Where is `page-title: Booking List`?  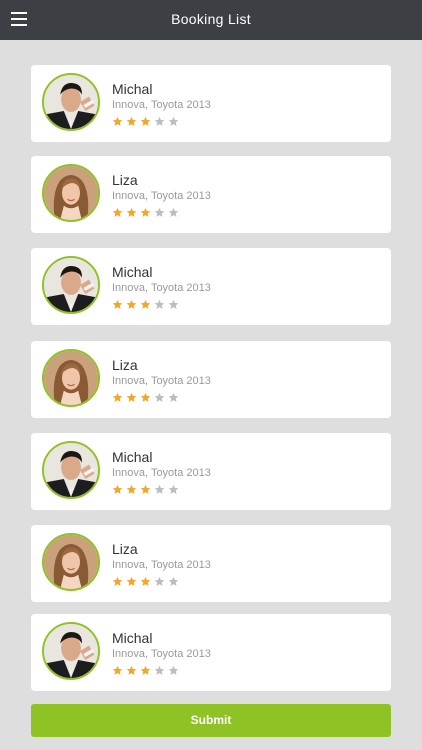 page-title: Booking List is located at coordinates (211, 19).